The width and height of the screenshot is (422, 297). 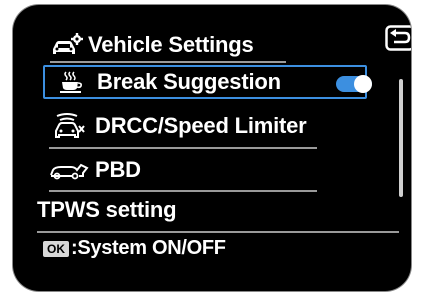 I want to click on menu-item-drcc-speed-limiter: DRCC/Speed Limiter, so click(x=205, y=126).